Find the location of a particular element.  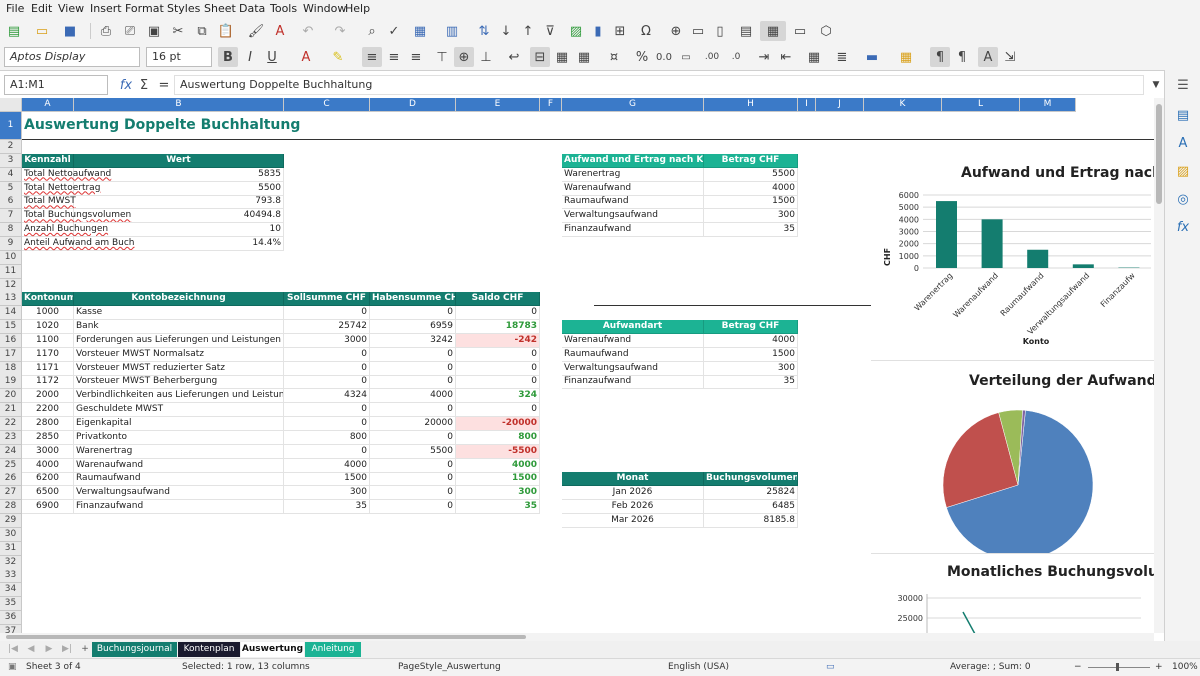

clone-format-icon: 🖌 is located at coordinates (256, 31).